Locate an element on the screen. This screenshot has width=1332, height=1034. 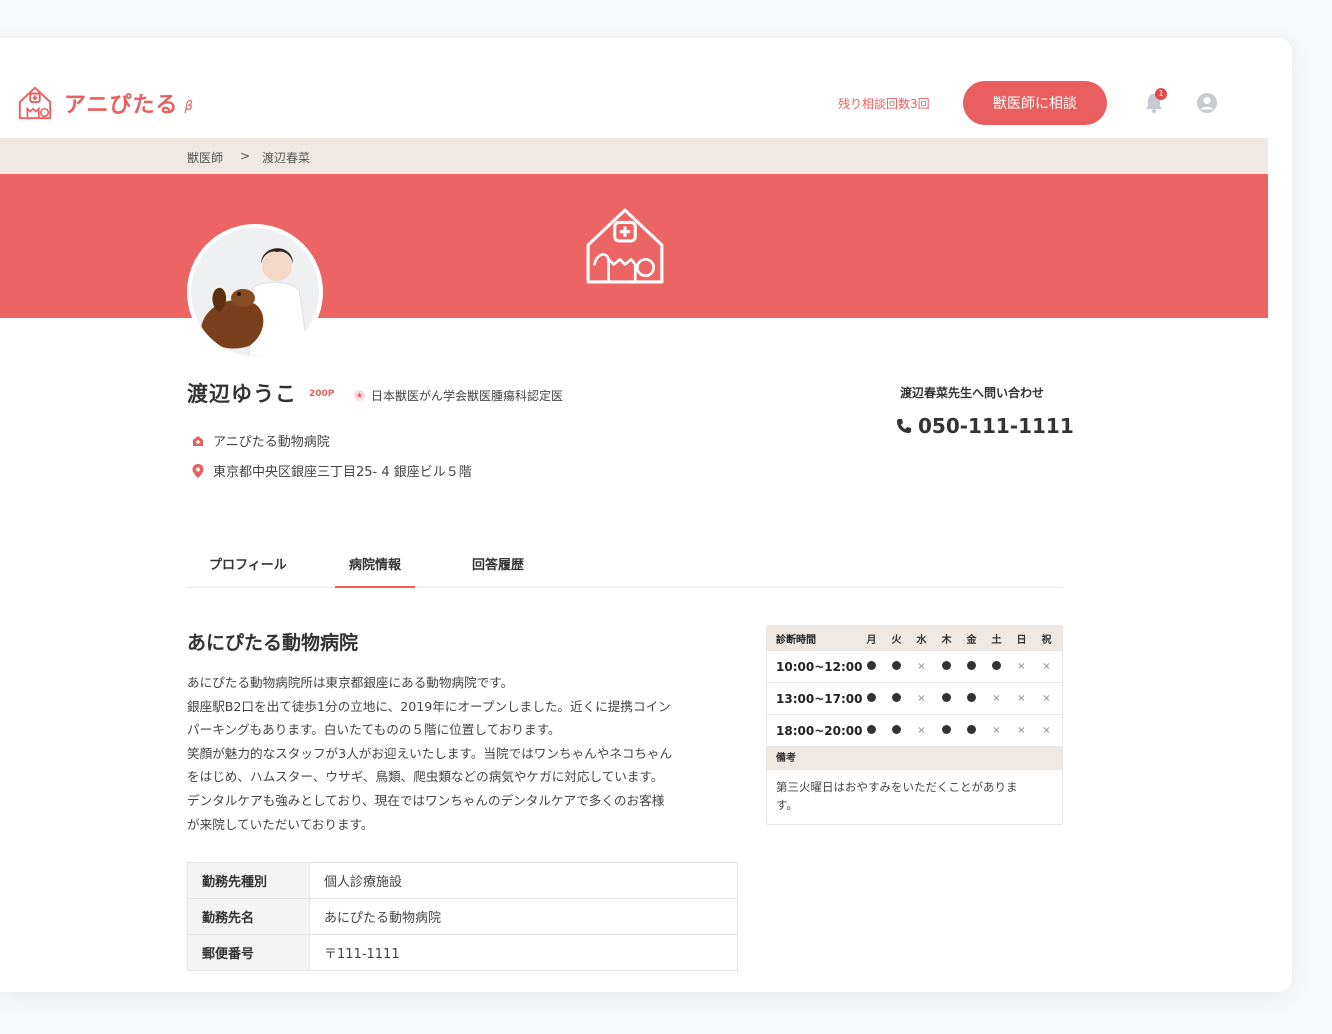
phone-icon is located at coordinates (904, 426).